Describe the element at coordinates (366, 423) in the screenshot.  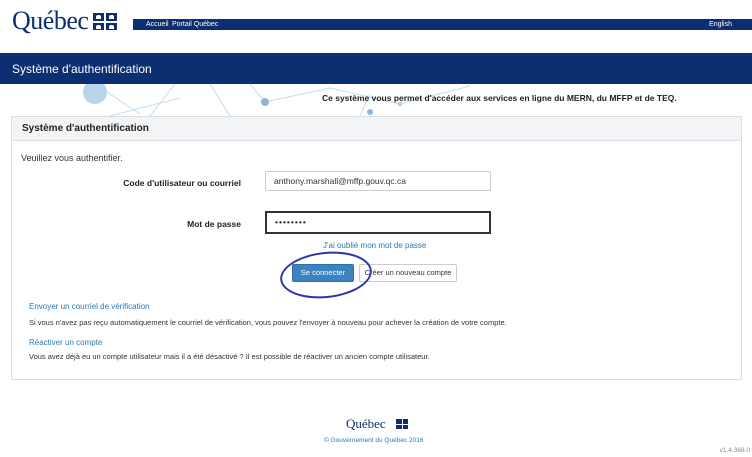
I see `footer-quebec-logo: Québec` at that location.